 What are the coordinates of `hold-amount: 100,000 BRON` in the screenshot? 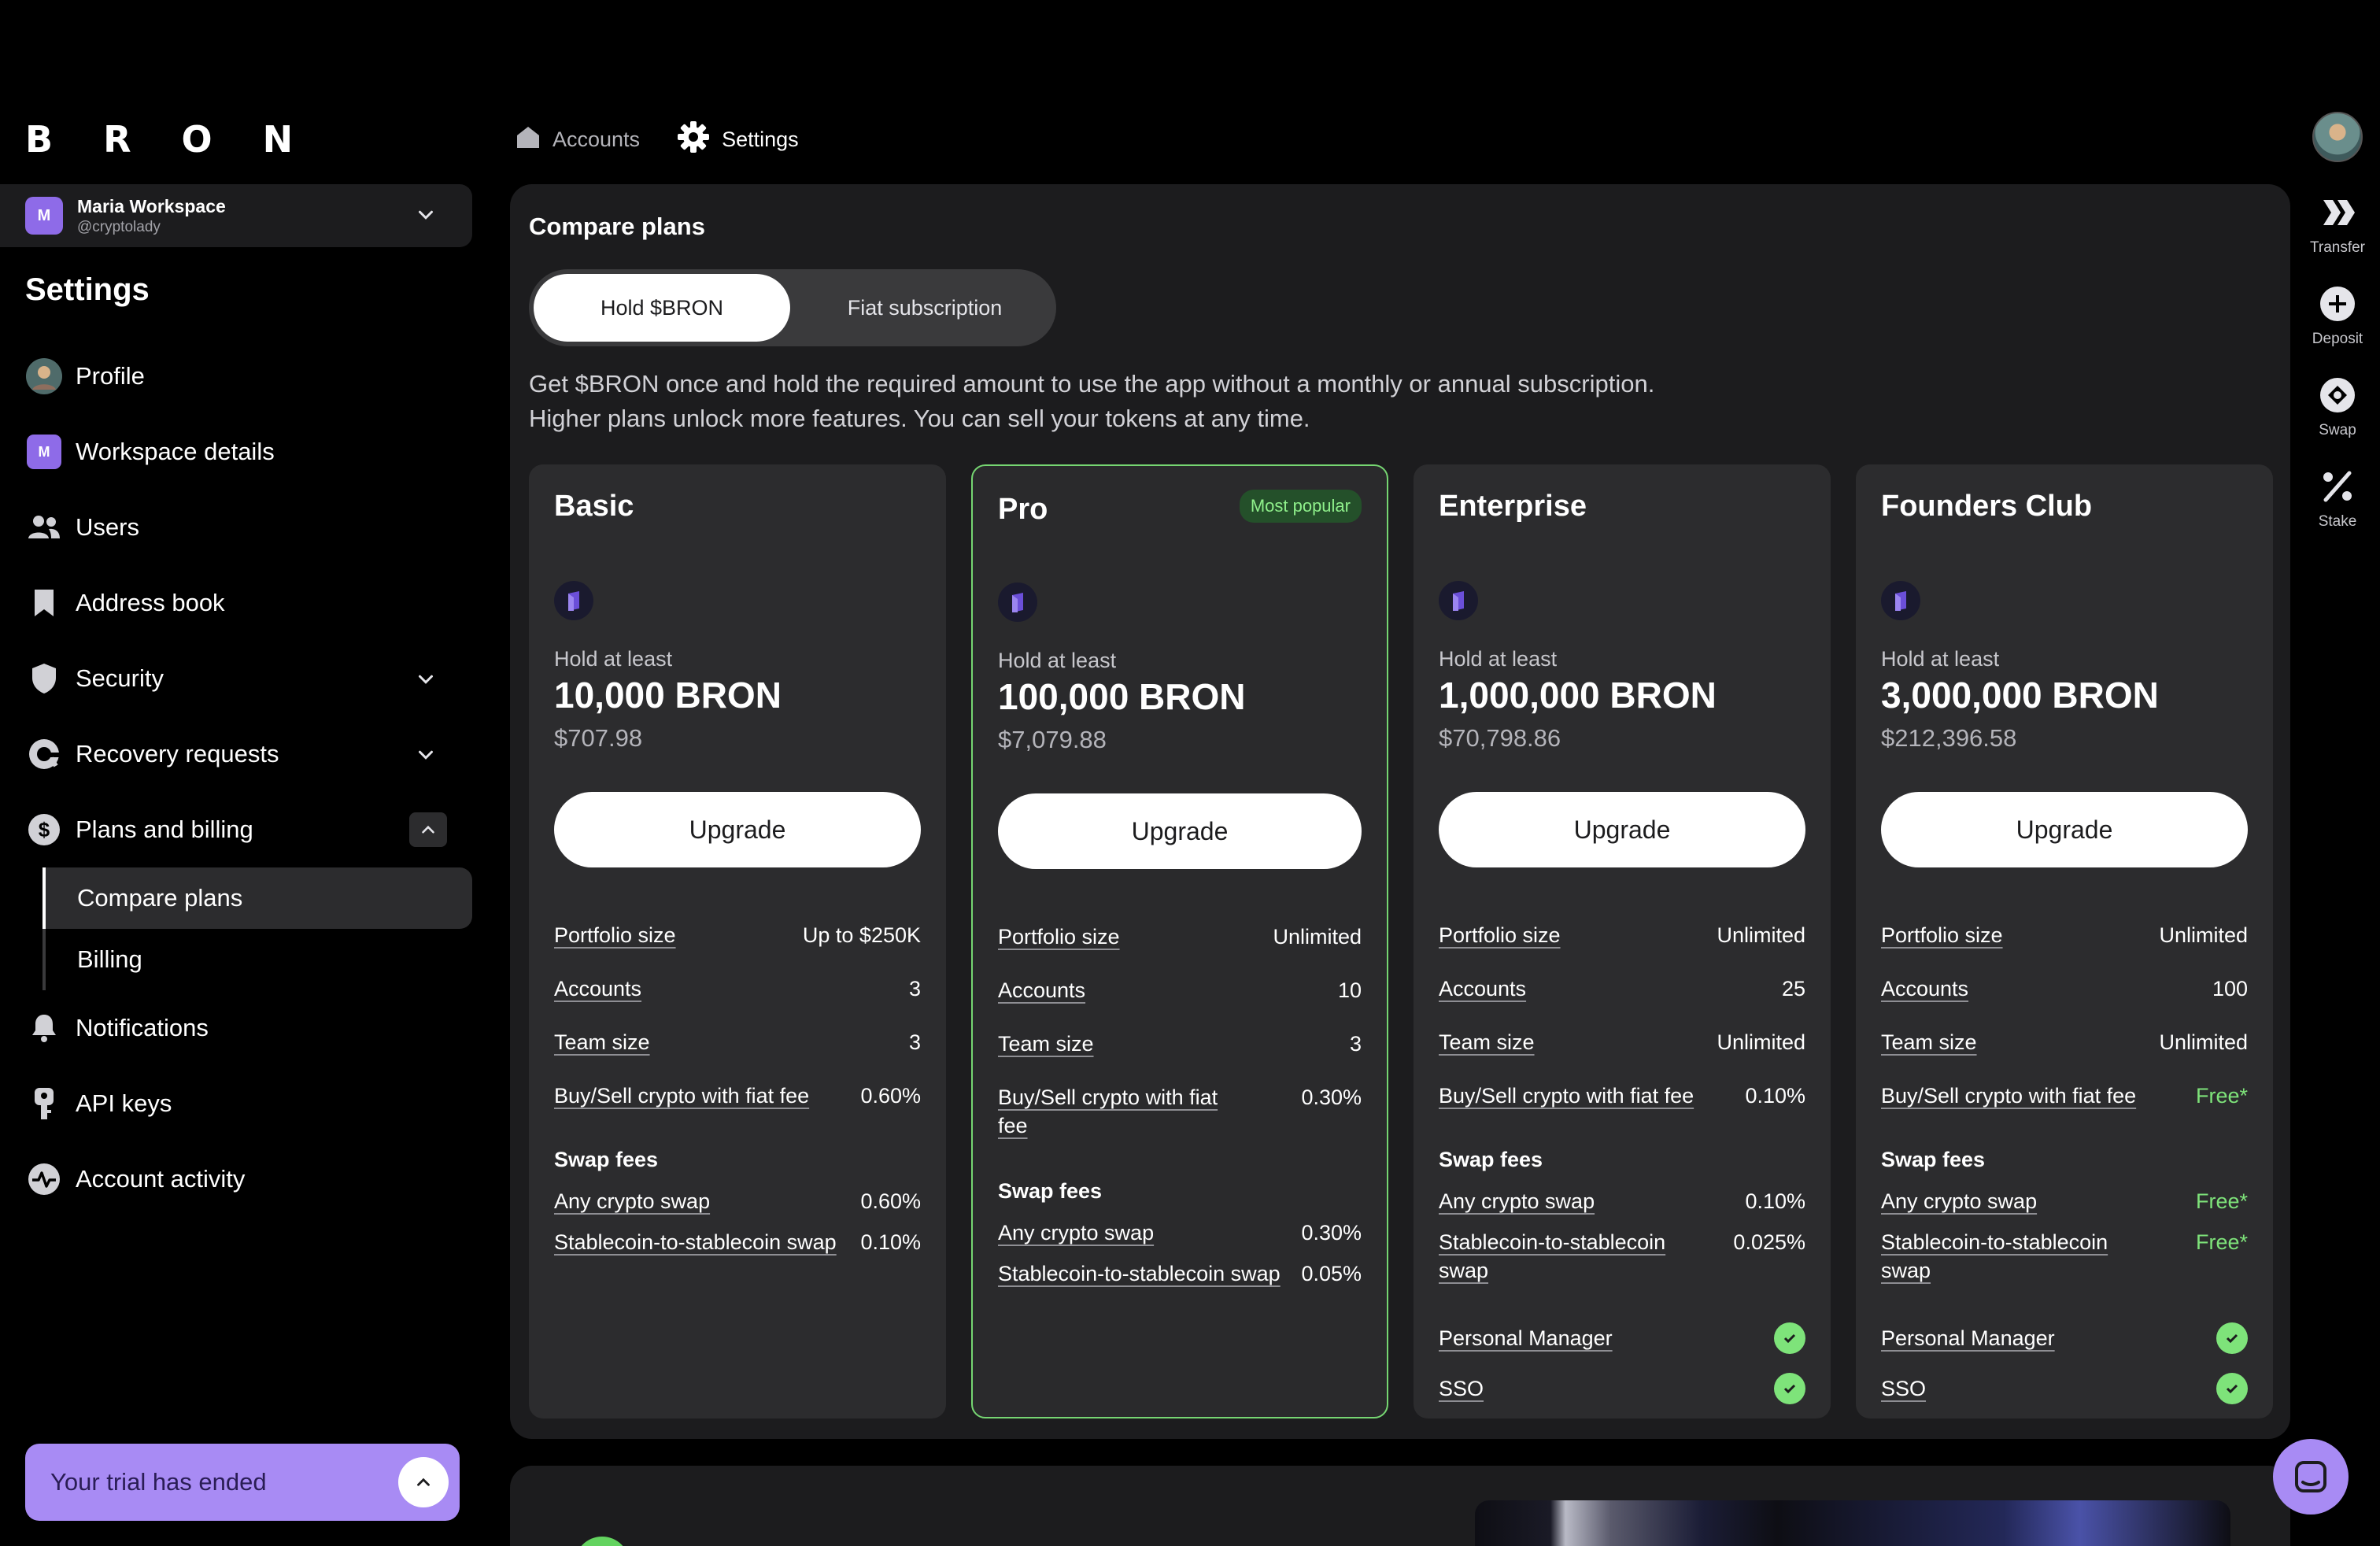 It's located at (1122, 696).